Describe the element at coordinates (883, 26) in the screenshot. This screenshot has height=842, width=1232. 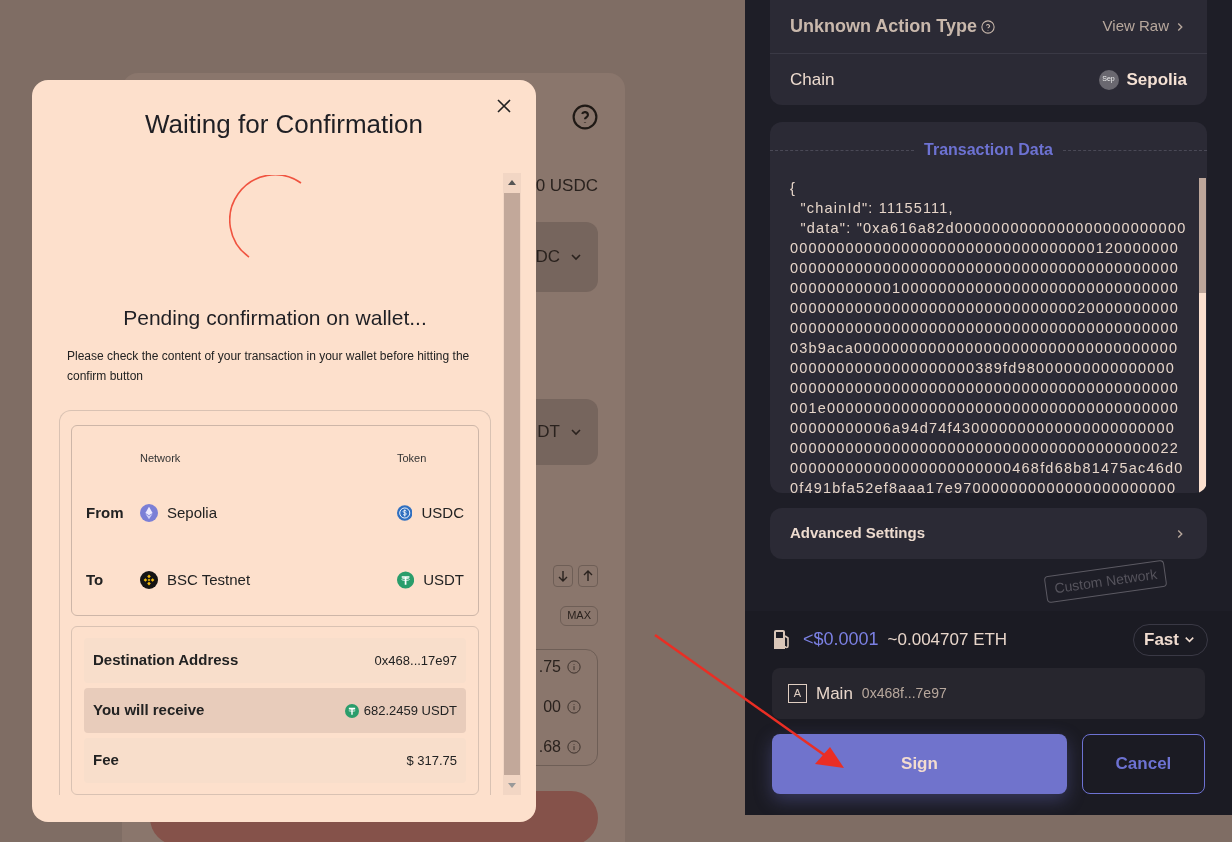
I see `action-type-title: Unknown Action Type` at that location.